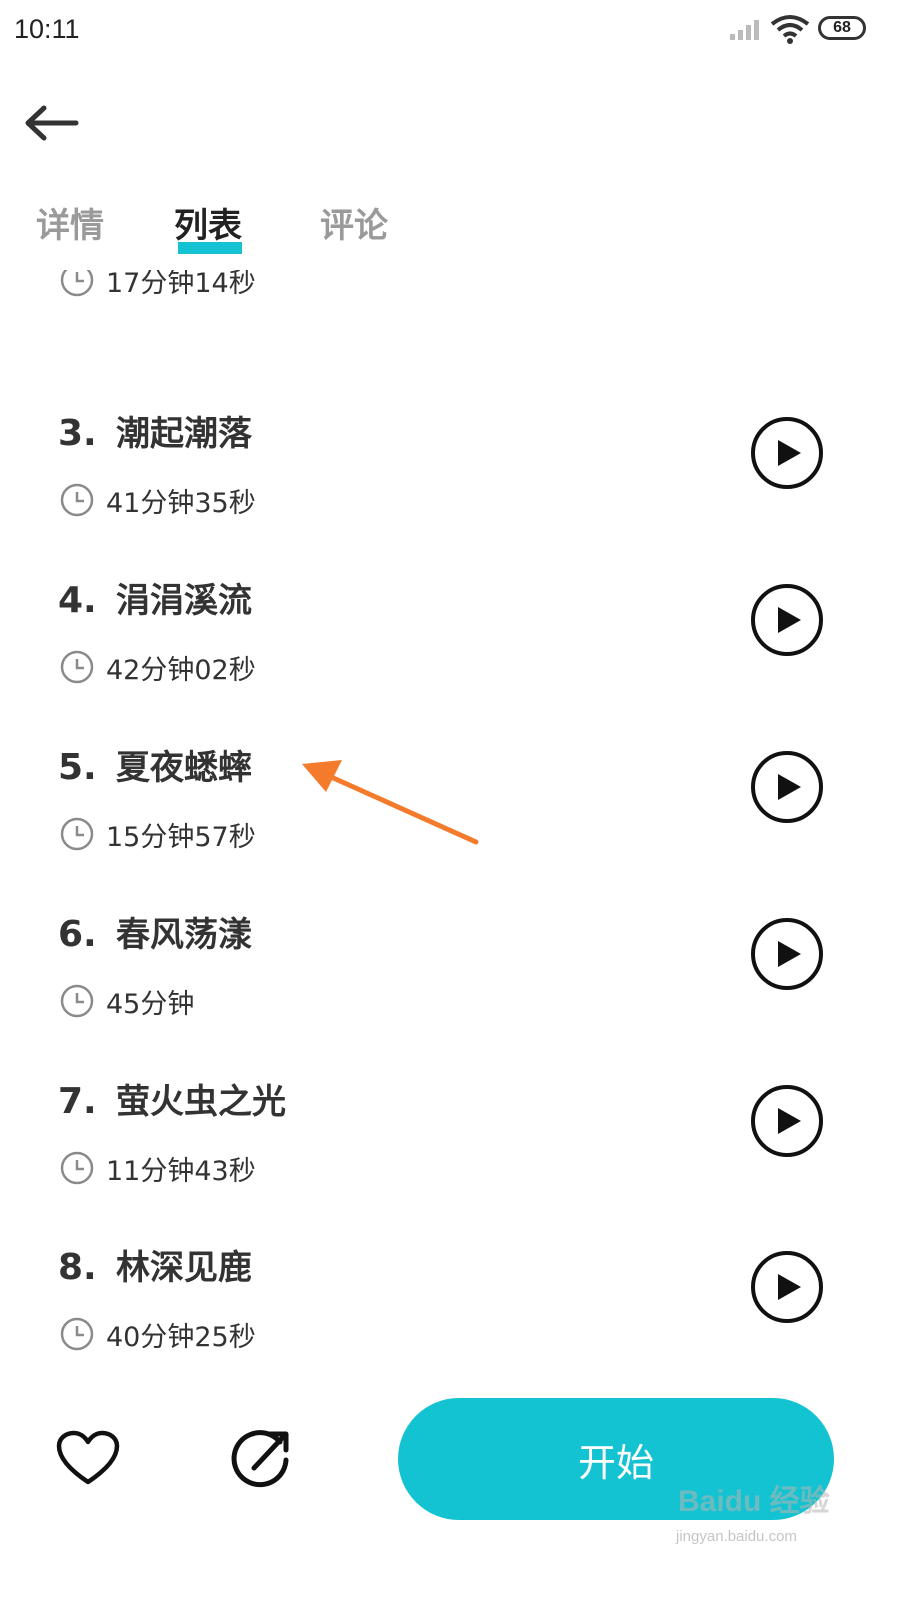 Image resolution: width=900 pixels, height=1600 pixels. I want to click on item-title-row: 6. 春风荡漾, so click(155, 931).